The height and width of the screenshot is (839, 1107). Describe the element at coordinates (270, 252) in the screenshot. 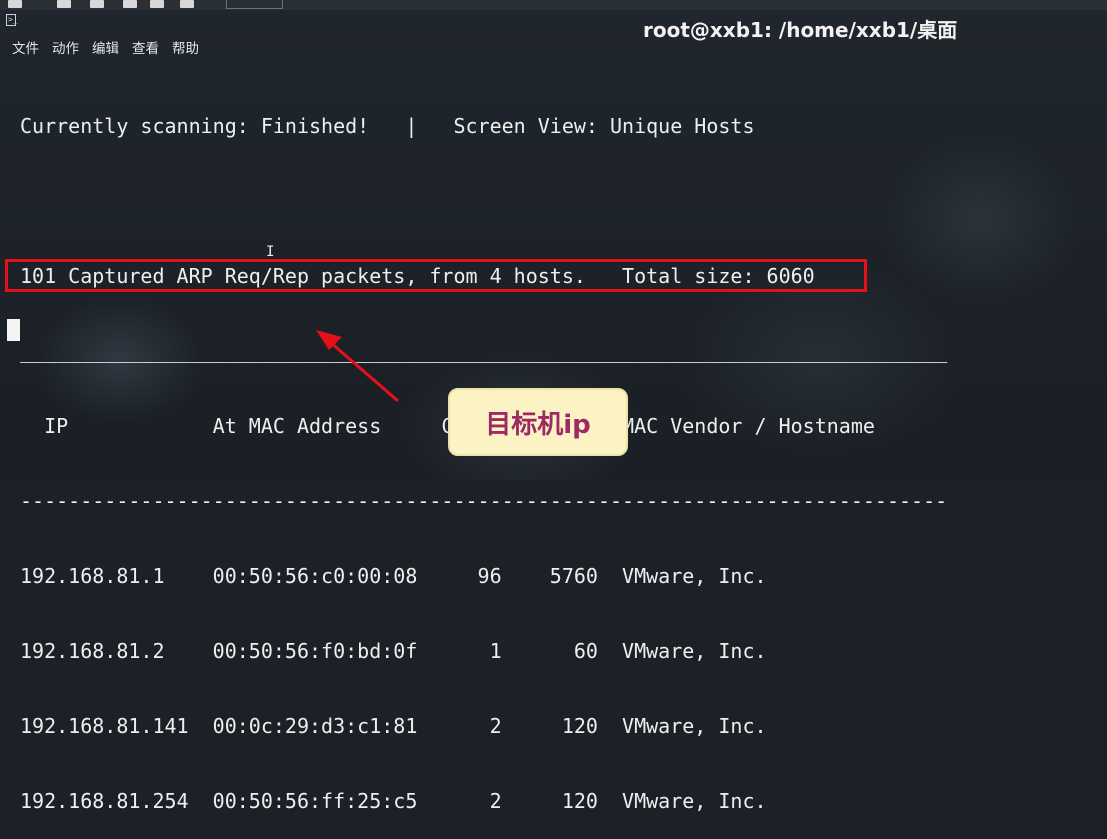

I see `text-cursor-icon: I` at that location.